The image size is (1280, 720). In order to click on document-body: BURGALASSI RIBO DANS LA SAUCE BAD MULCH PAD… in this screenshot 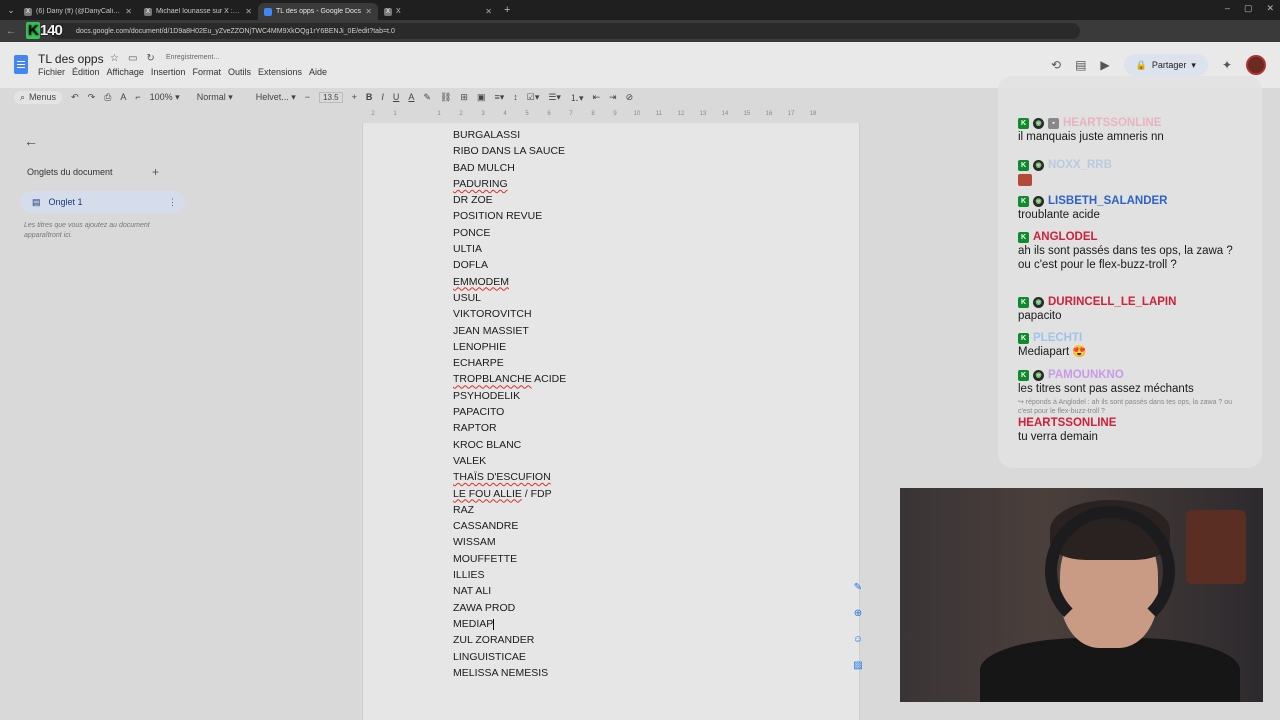, I will do `click(509, 404)`.